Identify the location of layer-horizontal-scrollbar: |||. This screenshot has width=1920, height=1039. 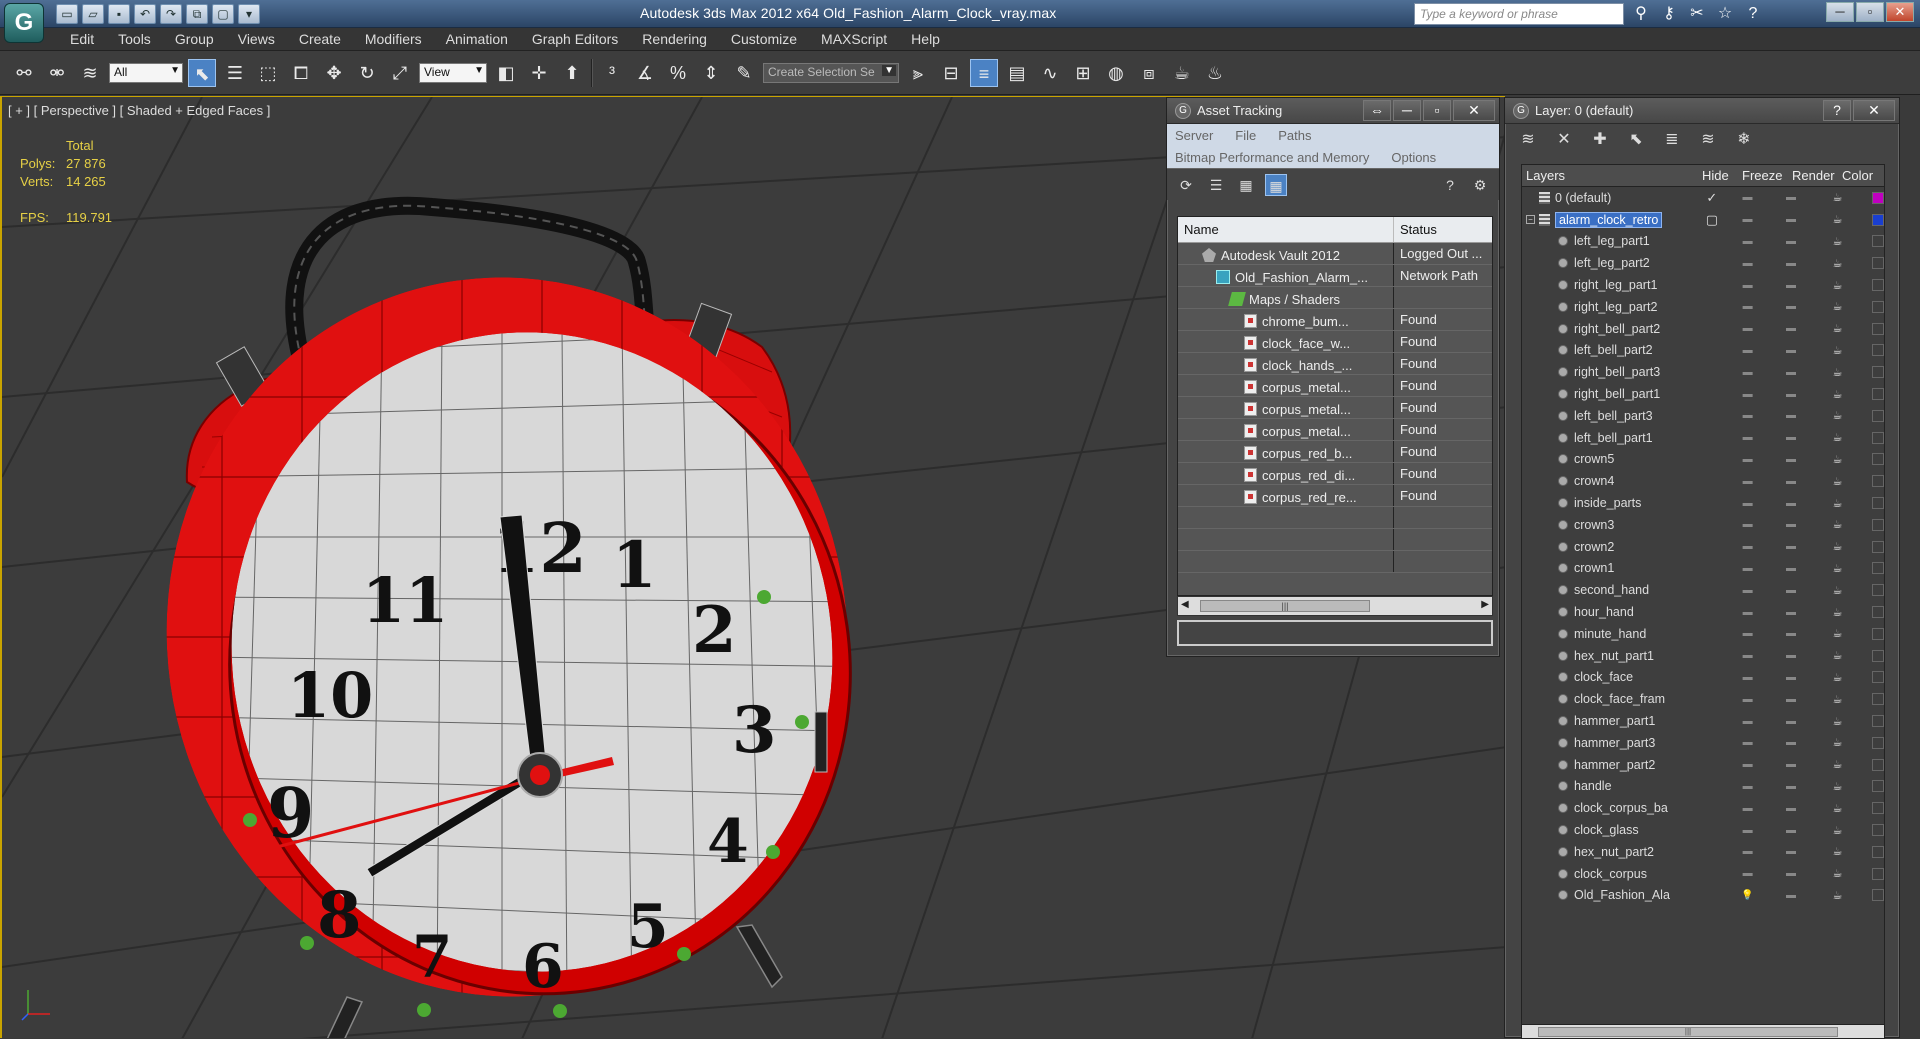
(1703, 1031).